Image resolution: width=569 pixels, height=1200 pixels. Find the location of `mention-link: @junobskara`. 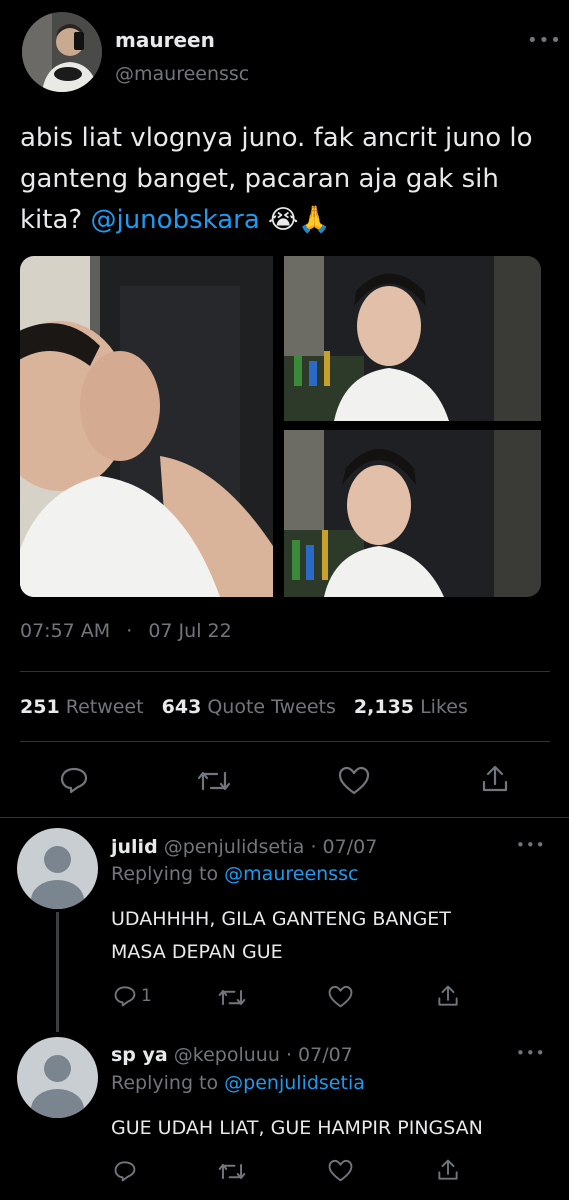

mention-link: @junobskara is located at coordinates (174, 220).